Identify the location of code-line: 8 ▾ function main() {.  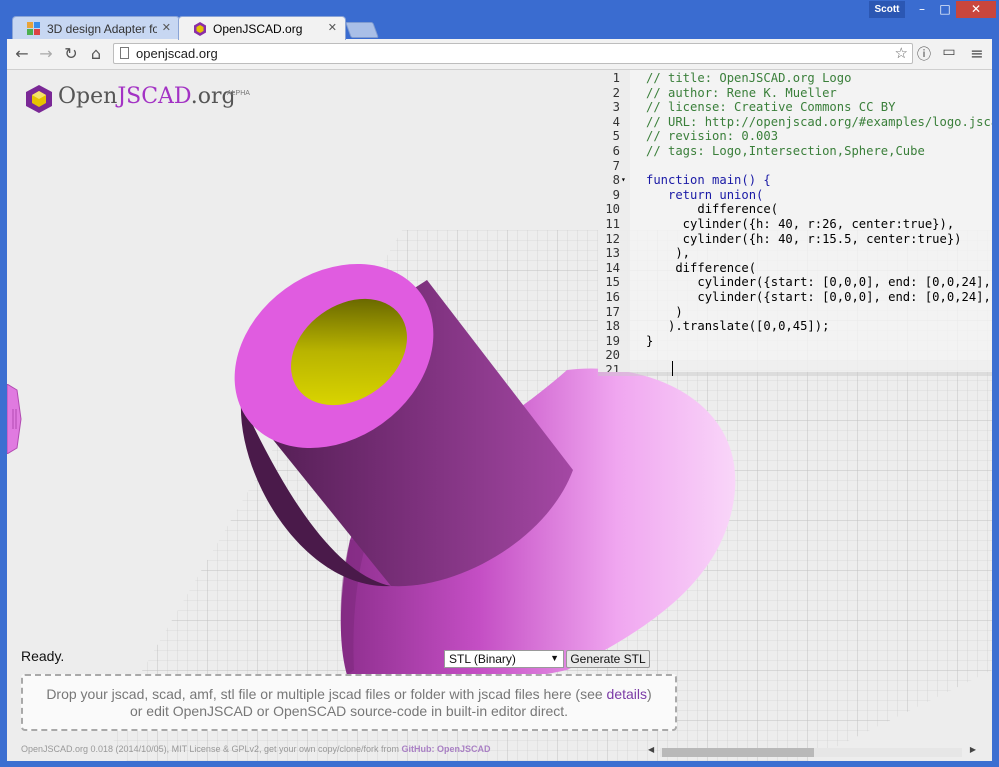
(795, 180).